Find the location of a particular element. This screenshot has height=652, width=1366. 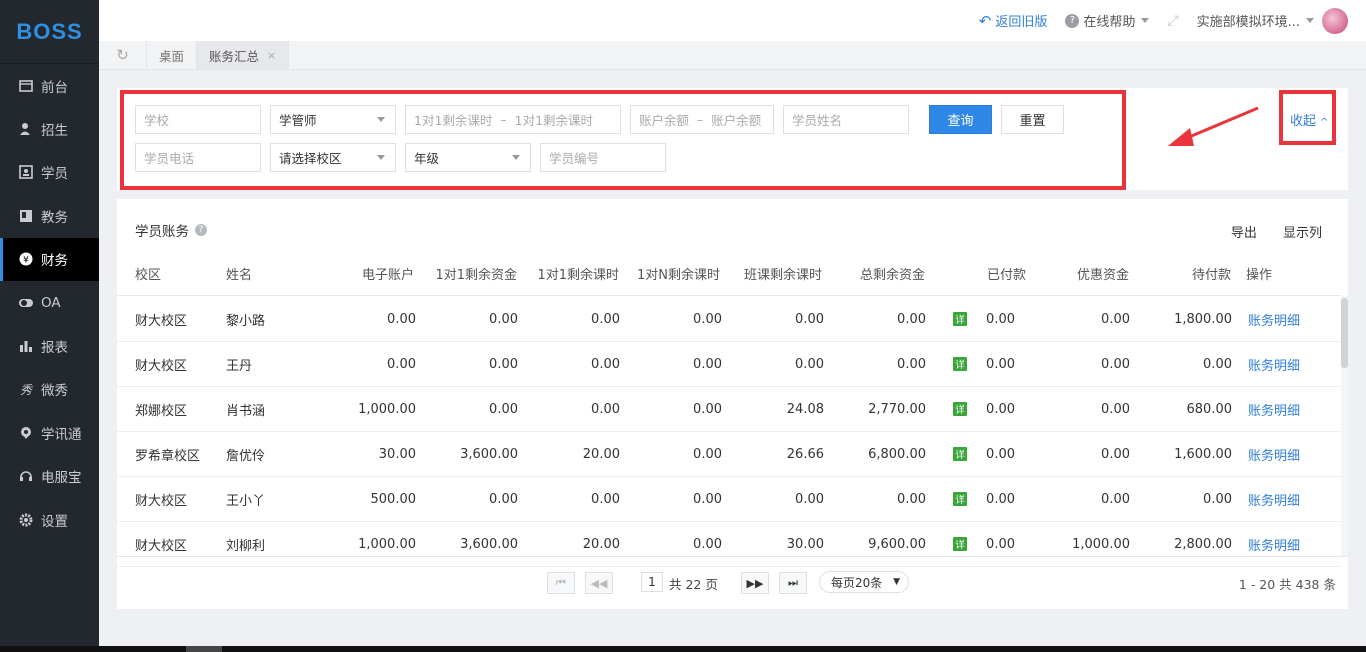

next-page-button: ▶▶ is located at coordinates (755, 583).